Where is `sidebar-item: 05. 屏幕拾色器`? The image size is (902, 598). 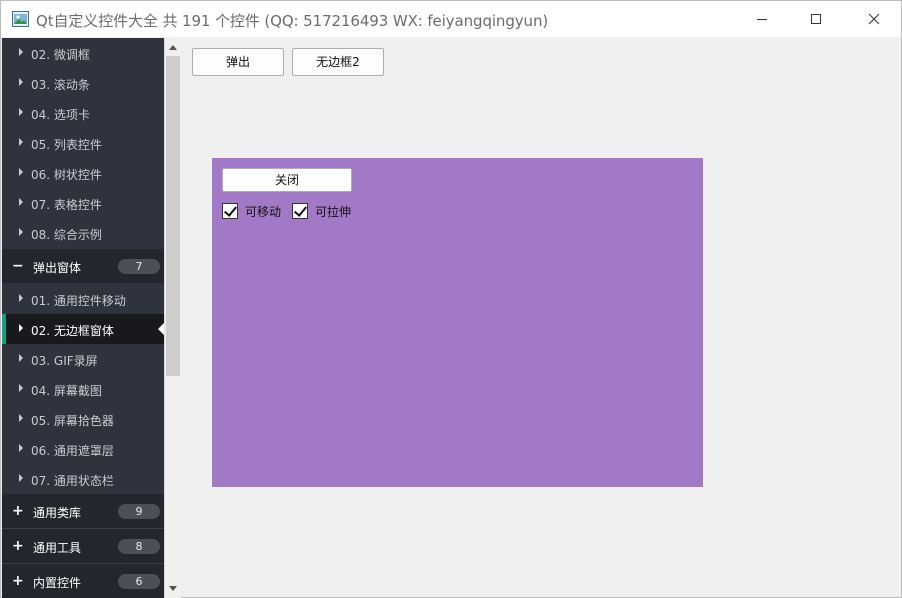 sidebar-item: 05. 屏幕拾色器 is located at coordinates (83, 419).